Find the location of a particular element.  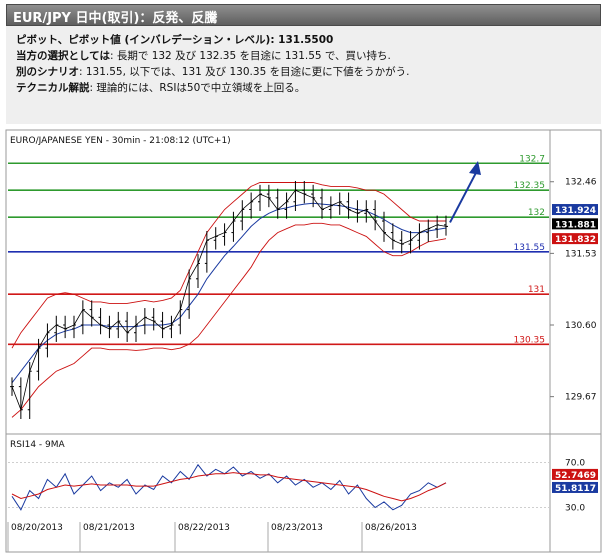

pivot-line: ピボット、ピボット値 (インバレデーション・レベル): 131.5500 is located at coordinates (174, 39).